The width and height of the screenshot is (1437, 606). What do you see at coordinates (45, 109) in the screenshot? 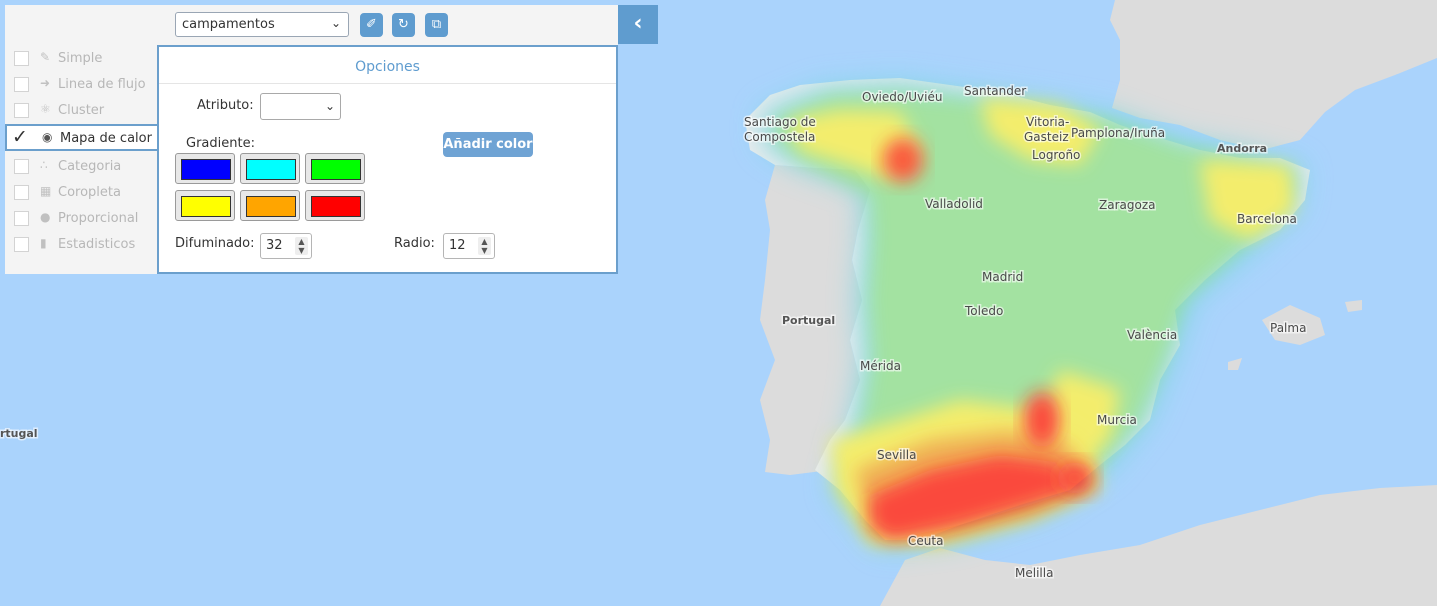
I see `cluster-icon: ⚛` at bounding box center [45, 109].